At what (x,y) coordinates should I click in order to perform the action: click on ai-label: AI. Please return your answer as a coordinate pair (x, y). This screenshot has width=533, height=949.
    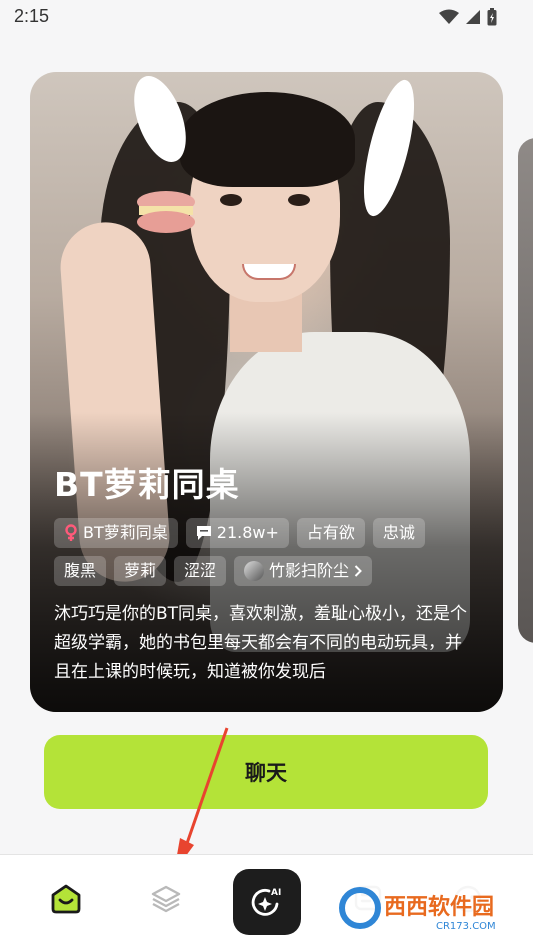
    Looking at the image, I should click on (276, 893).